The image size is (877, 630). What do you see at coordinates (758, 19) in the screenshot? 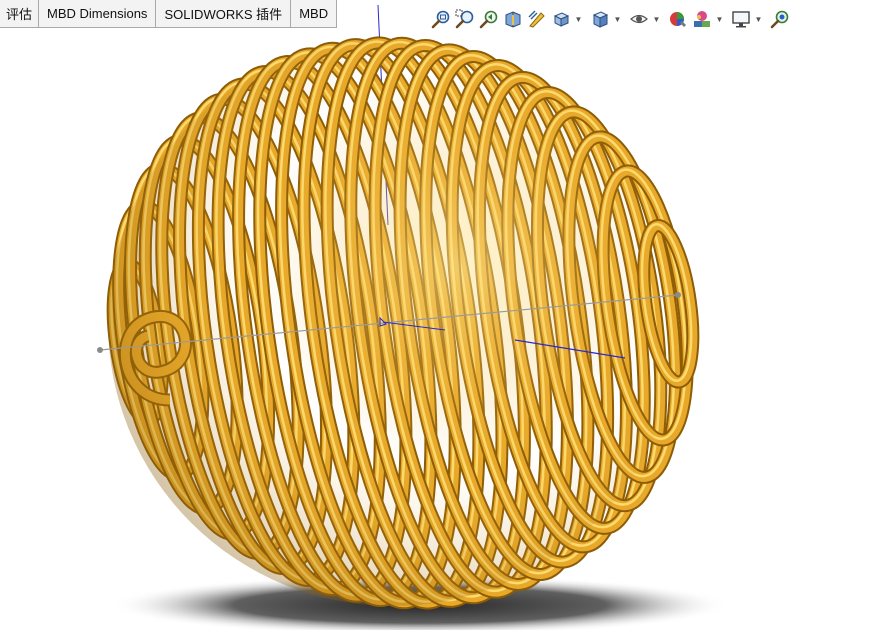
I see `view-settings-dropdown-icon: ▼` at bounding box center [758, 19].